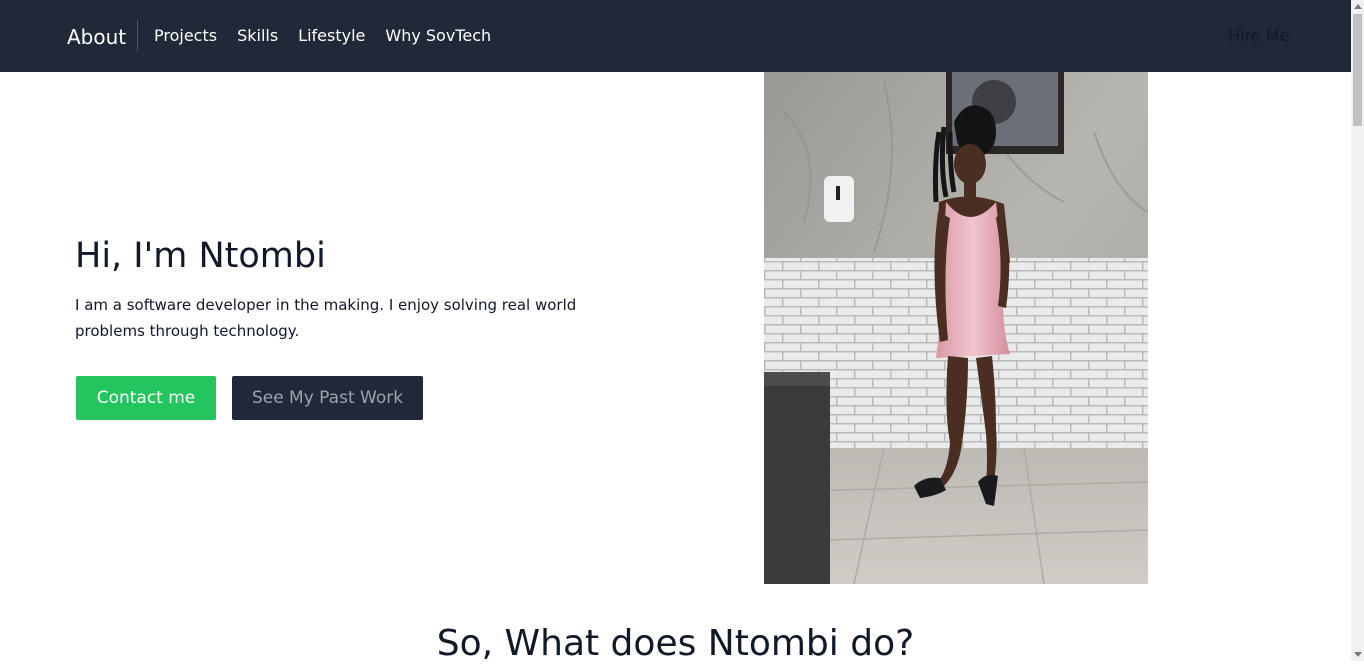 The image size is (1364, 668). I want to click on nav-link-lifestyle: Lifestyle, so click(331, 36).